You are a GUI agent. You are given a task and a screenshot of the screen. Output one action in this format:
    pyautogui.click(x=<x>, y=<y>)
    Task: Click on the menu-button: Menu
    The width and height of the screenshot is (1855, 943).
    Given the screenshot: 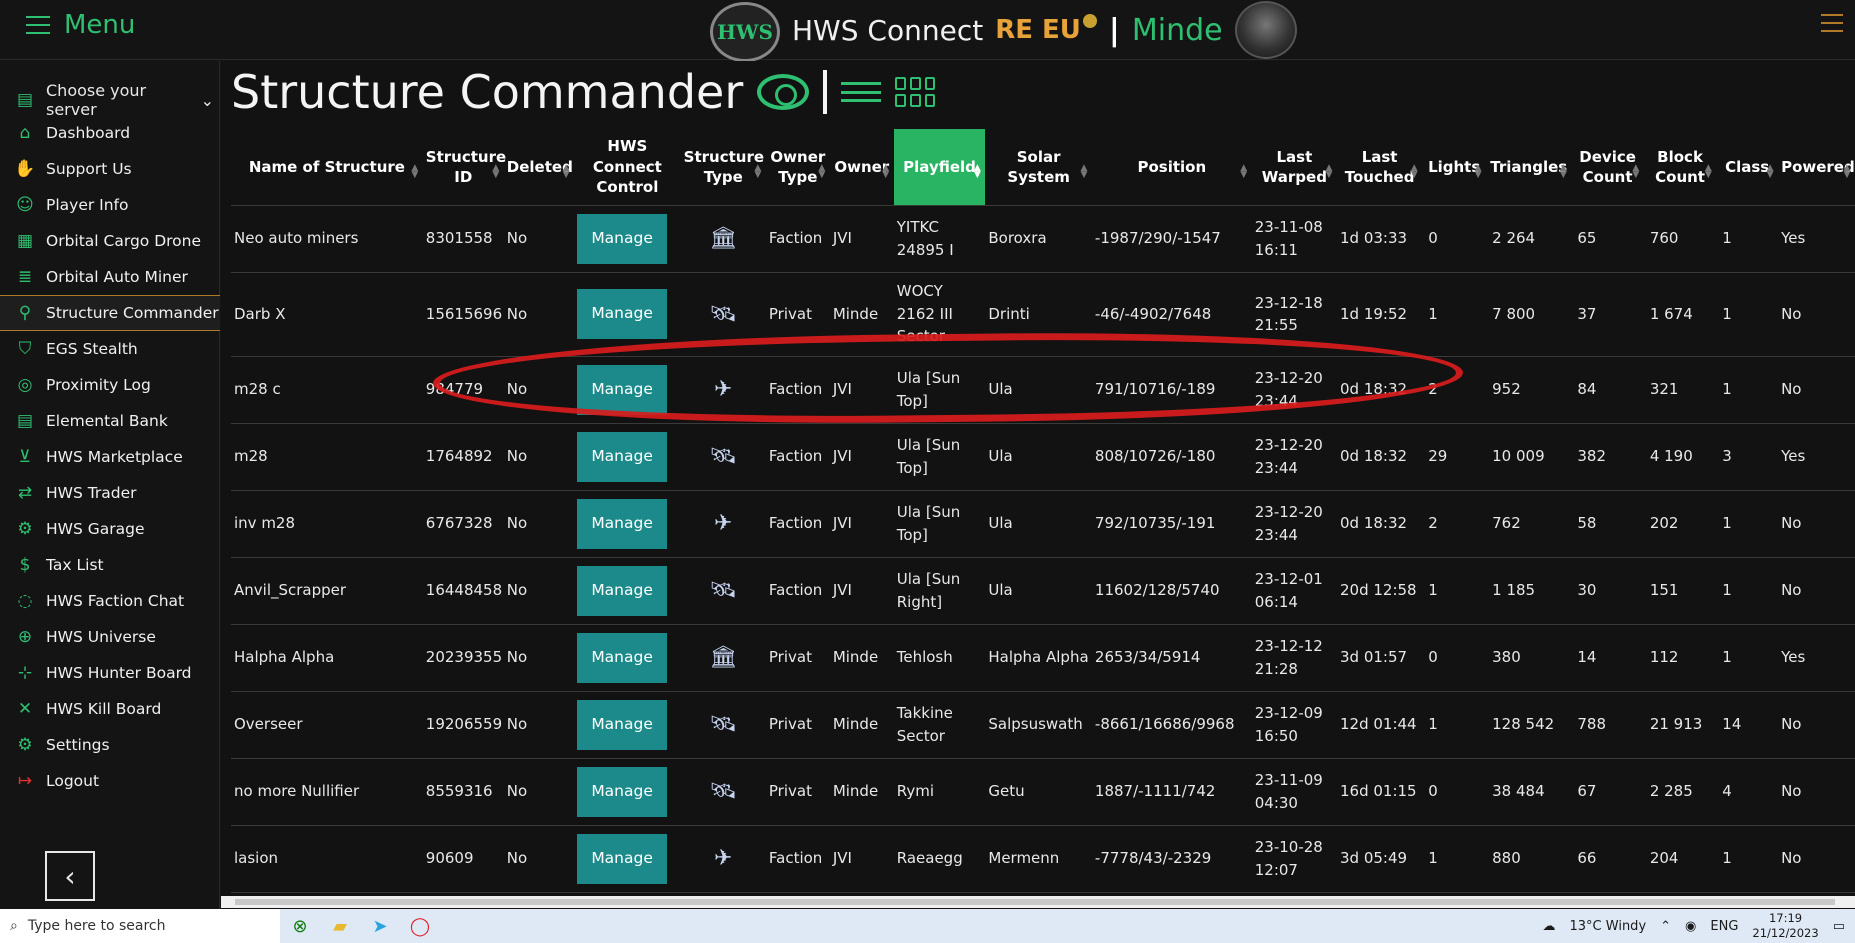 What is the action you would take?
    pyautogui.click(x=80, y=25)
    